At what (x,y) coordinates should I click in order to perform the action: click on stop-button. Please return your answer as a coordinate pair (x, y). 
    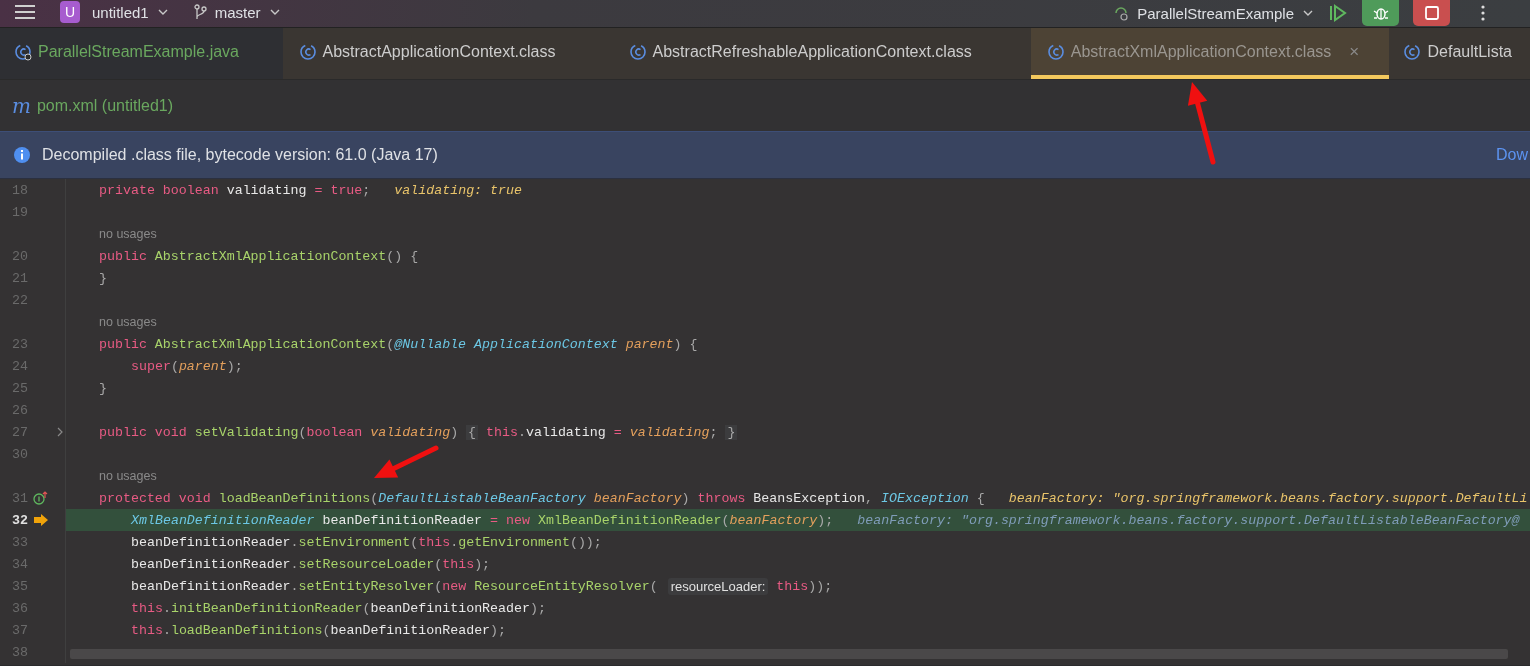
    Looking at the image, I should click on (1431, 13).